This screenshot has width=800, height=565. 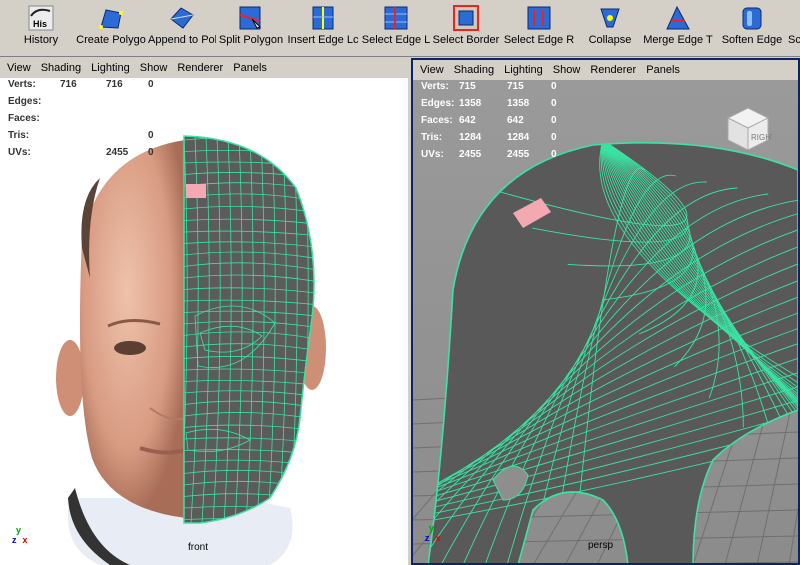 What do you see at coordinates (41, 40) in the screenshot?
I see `history-label: History` at bounding box center [41, 40].